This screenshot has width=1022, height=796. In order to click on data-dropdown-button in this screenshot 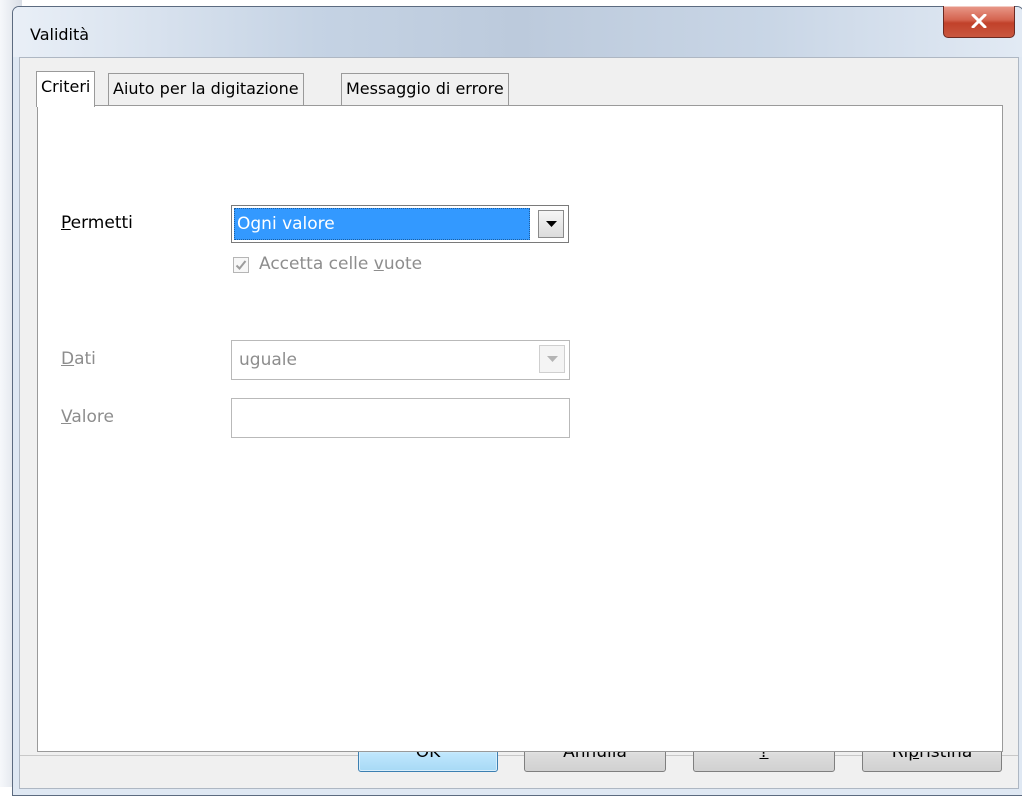, I will do `click(552, 359)`.